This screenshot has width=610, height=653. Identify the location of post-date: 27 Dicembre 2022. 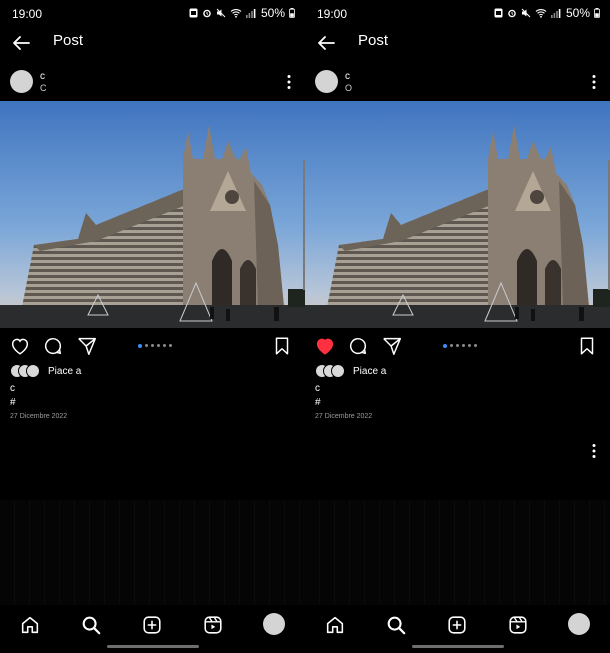
(39, 416).